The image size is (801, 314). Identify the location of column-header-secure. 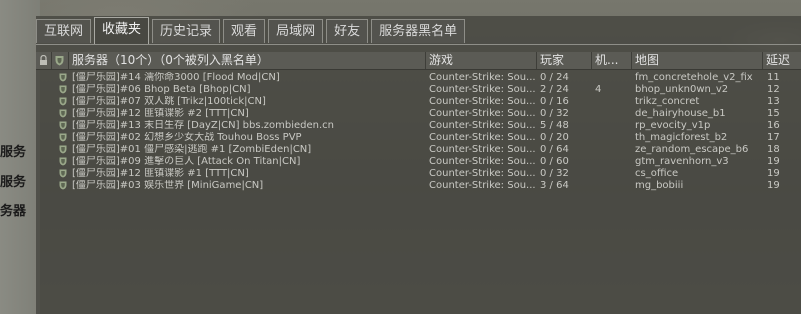
(60, 60).